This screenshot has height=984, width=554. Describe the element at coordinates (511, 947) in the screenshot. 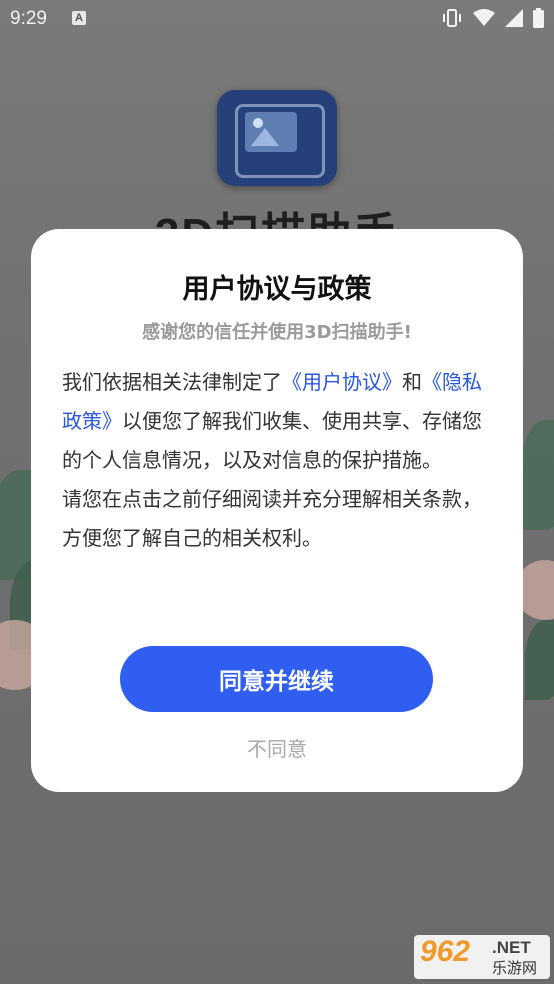

I see `watermark-net: .NET` at that location.